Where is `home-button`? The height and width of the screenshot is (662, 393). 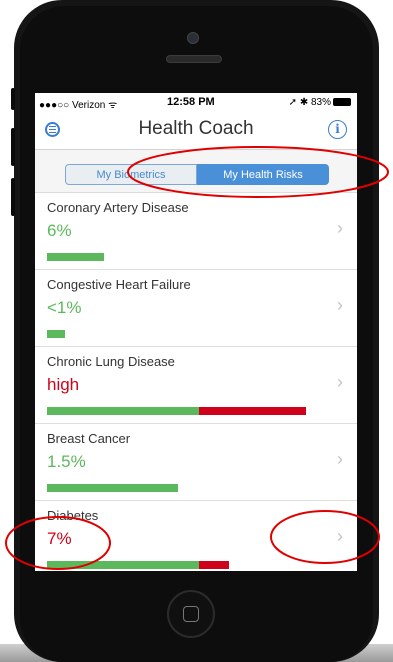 home-button is located at coordinates (191, 614).